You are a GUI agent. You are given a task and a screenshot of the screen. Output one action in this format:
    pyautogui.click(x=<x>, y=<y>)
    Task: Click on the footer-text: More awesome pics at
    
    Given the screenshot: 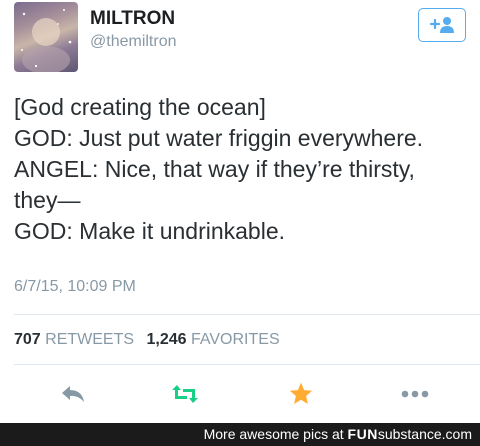 What is the action you would take?
    pyautogui.click(x=275, y=434)
    